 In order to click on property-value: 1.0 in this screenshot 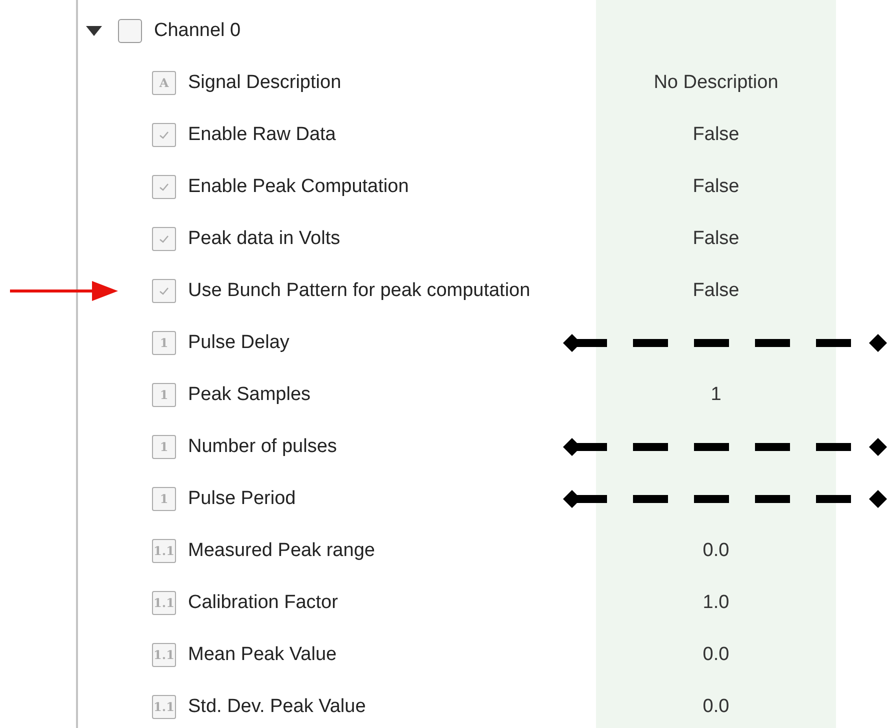, I will do `click(716, 603)`.